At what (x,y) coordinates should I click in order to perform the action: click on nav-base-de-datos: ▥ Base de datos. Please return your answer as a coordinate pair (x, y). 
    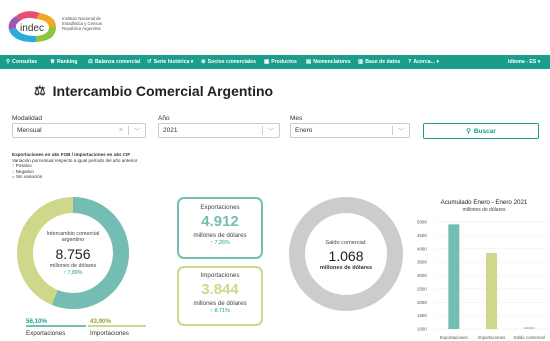
    Looking at the image, I should click on (379, 62).